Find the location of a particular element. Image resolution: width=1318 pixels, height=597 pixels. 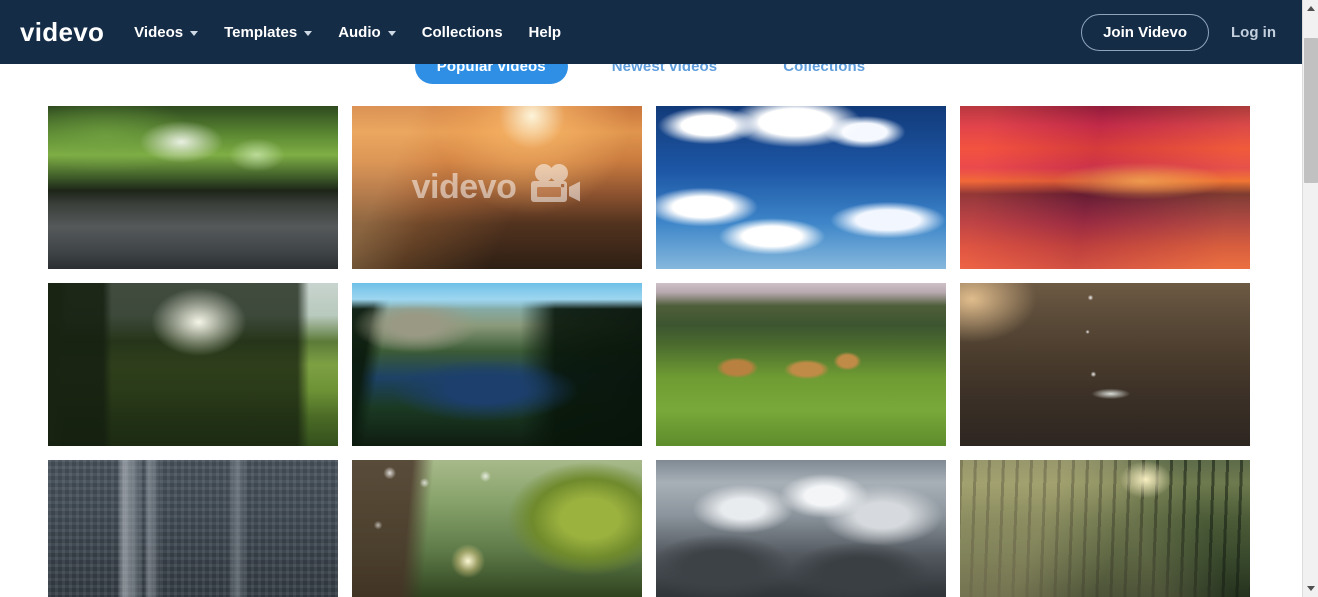

scrollbar-thumb is located at coordinates (1311, 110).